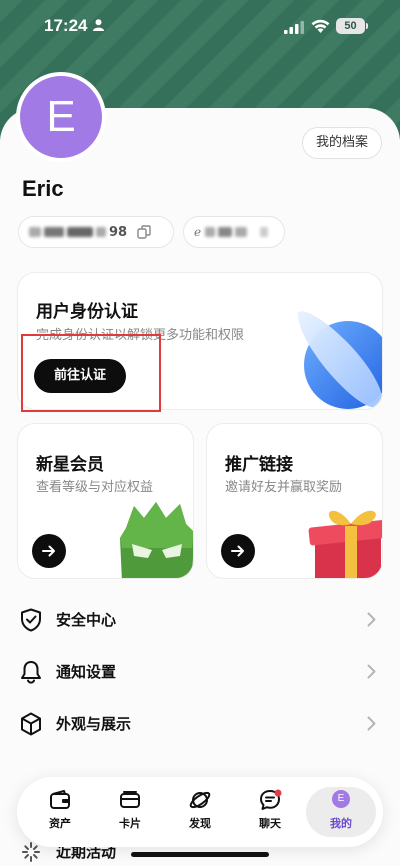 Image resolution: width=400 pixels, height=866 pixels. Describe the element at coordinates (341, 823) in the screenshot. I see `tab-label: 我的` at that location.